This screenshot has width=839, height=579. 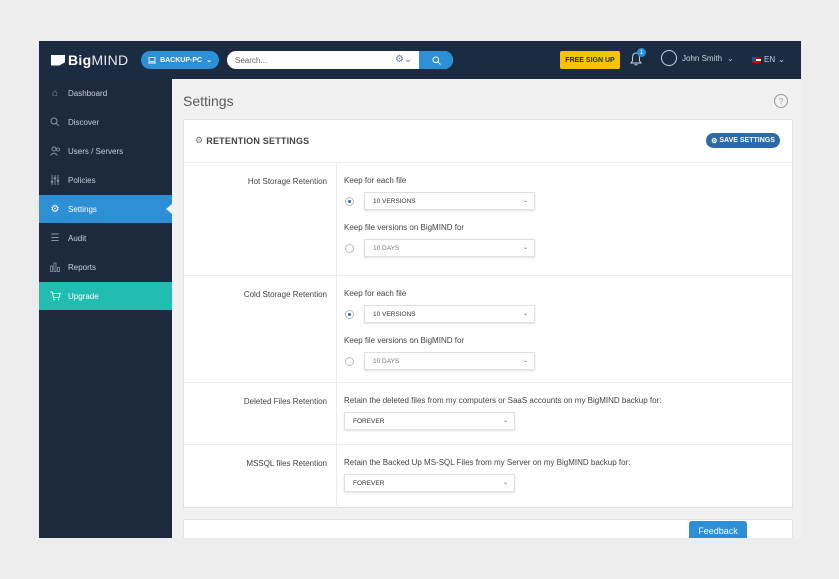 I want to click on free-signup-button: FREE SIGN UP, so click(x=590, y=60).